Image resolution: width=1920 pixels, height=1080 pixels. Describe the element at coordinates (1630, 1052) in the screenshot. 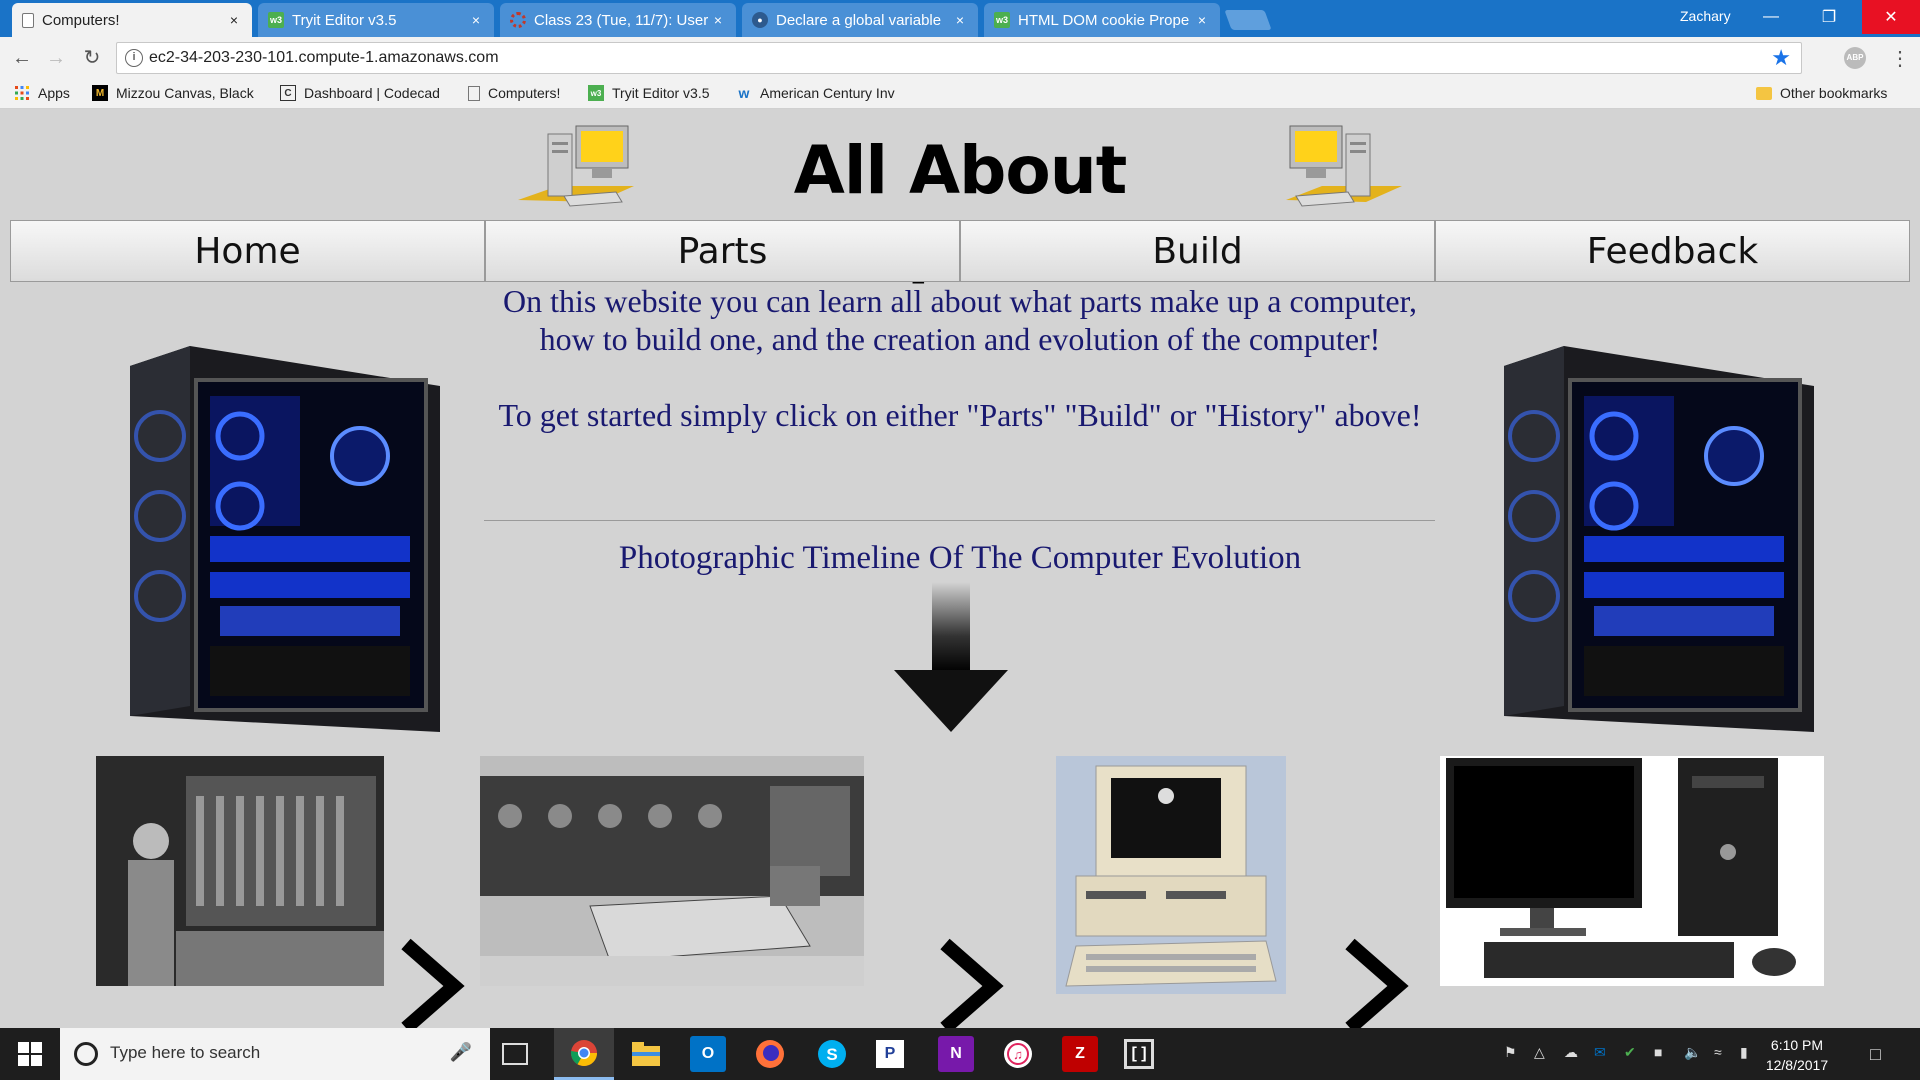

I see `tray-icon: ✔` at that location.